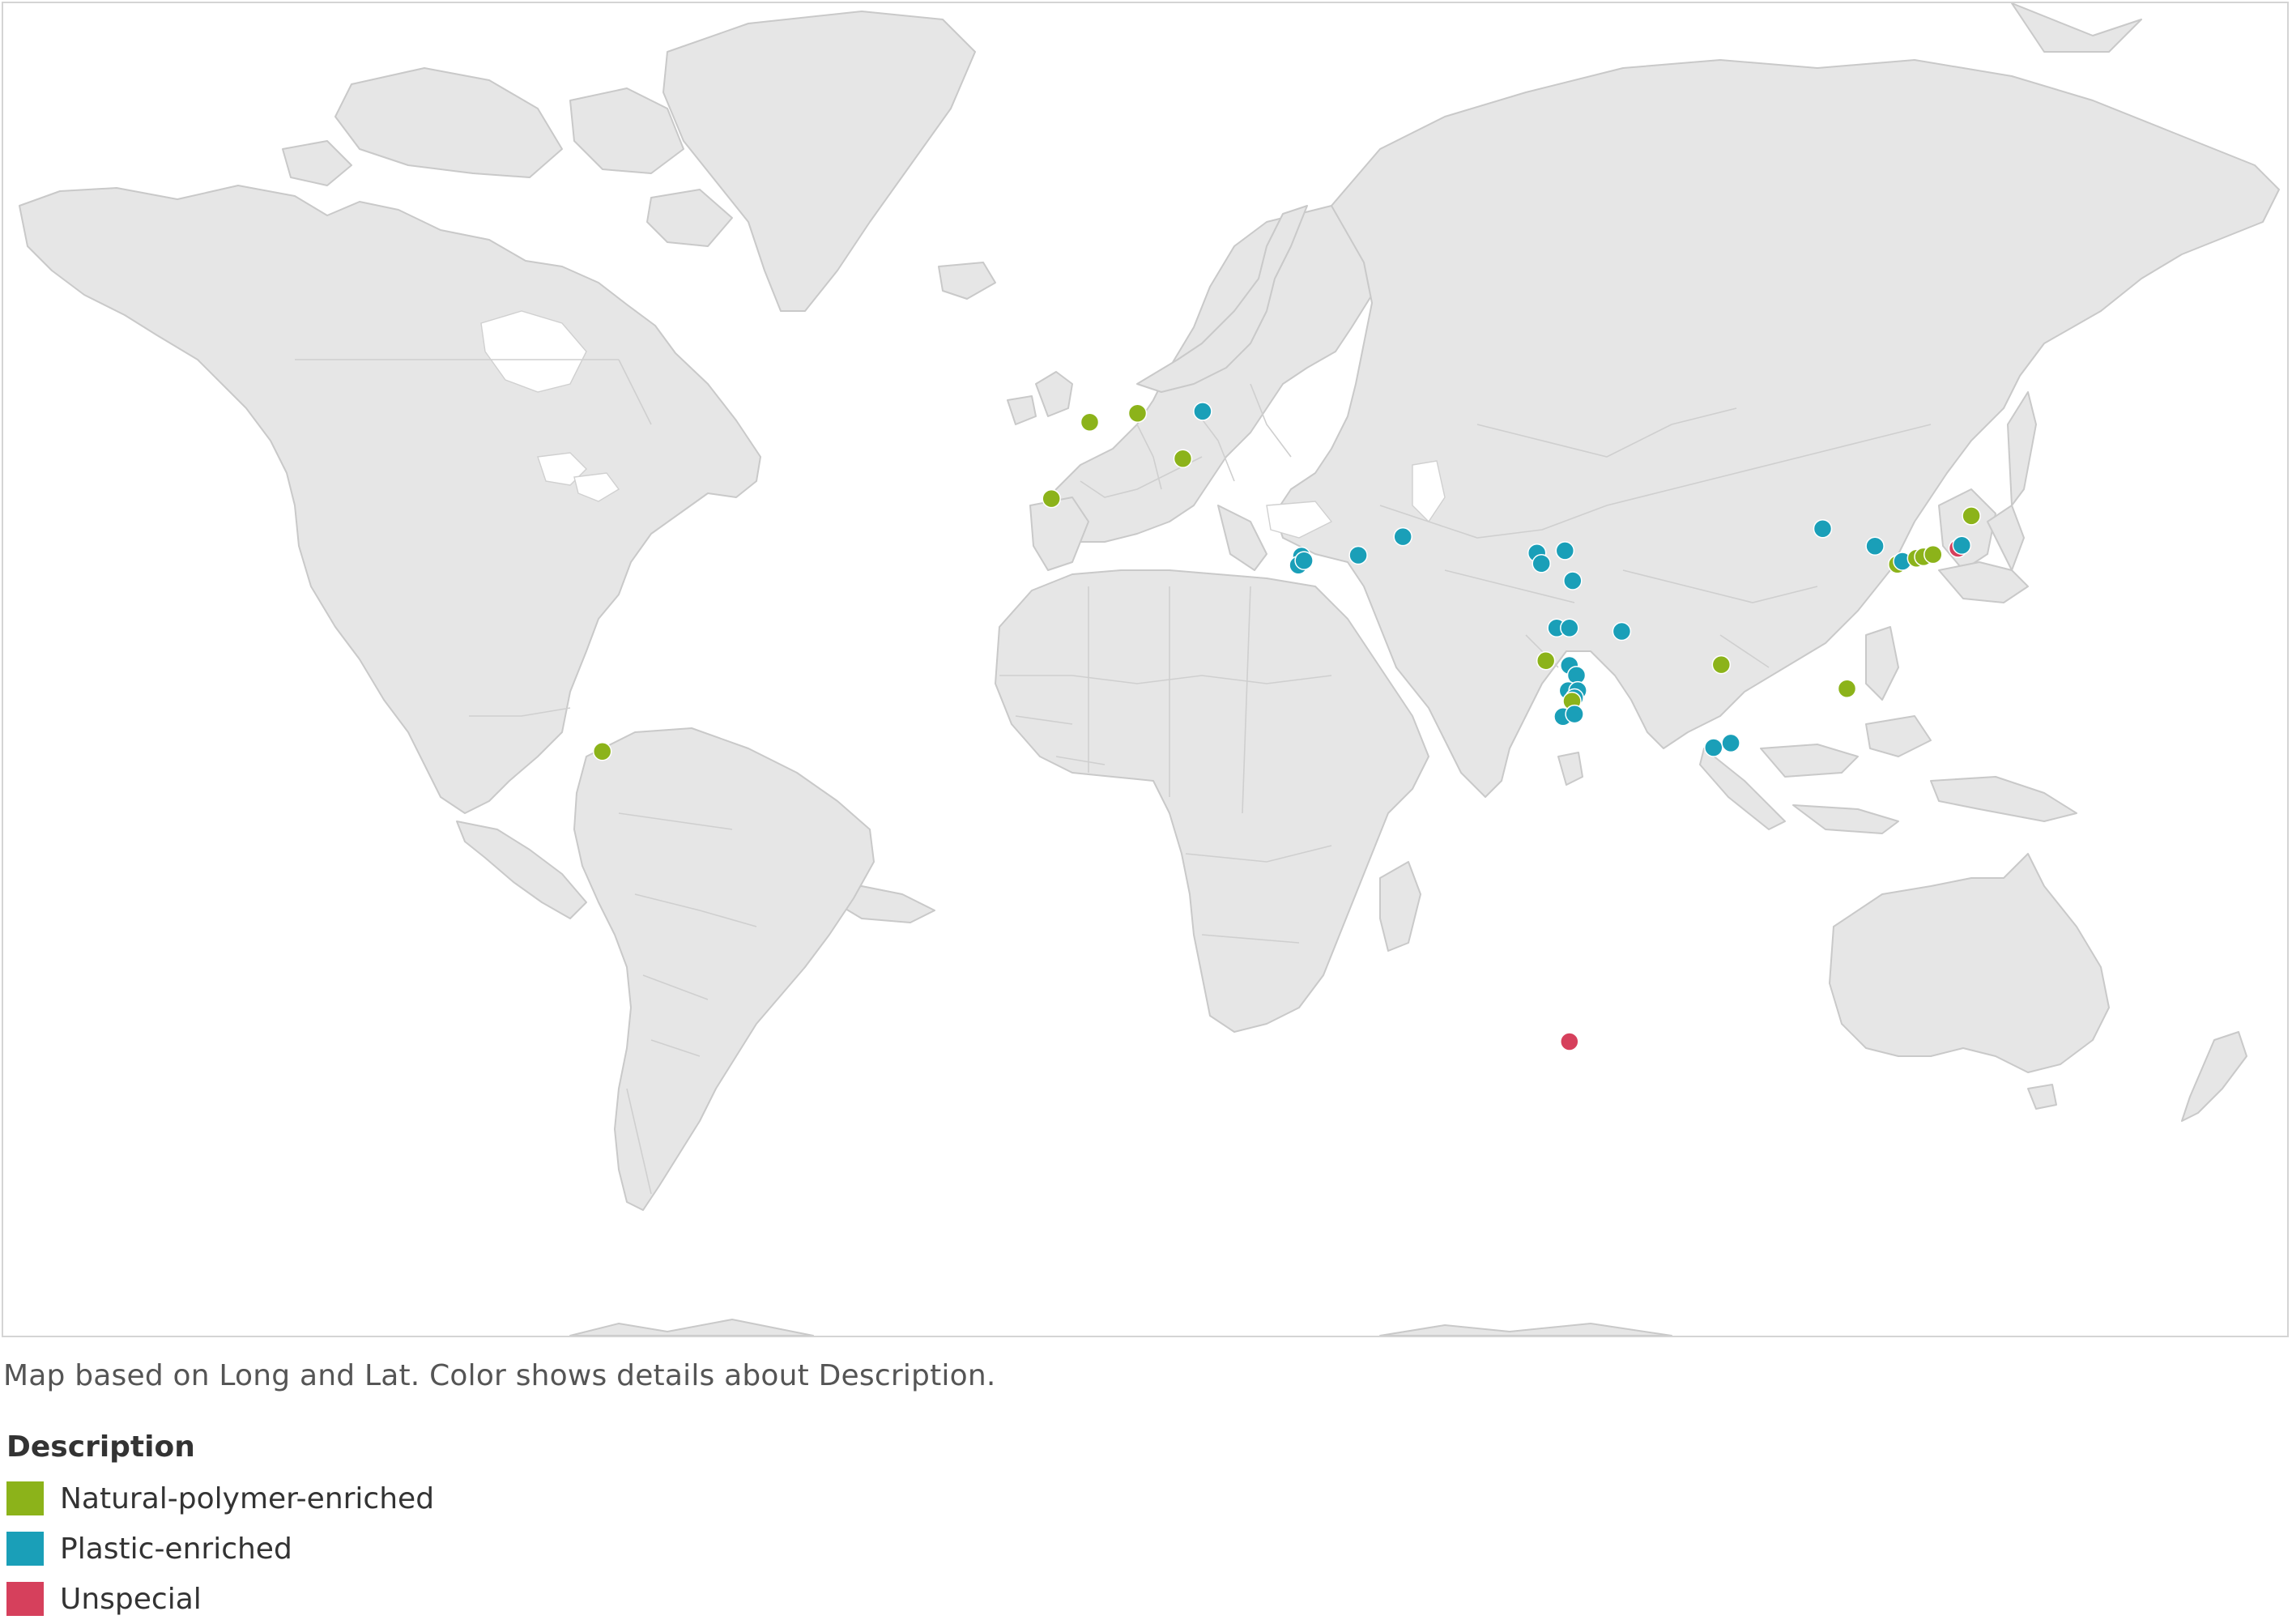 Image resolution: width=2292 pixels, height=1624 pixels. I want to click on australia, so click(2038, 987).